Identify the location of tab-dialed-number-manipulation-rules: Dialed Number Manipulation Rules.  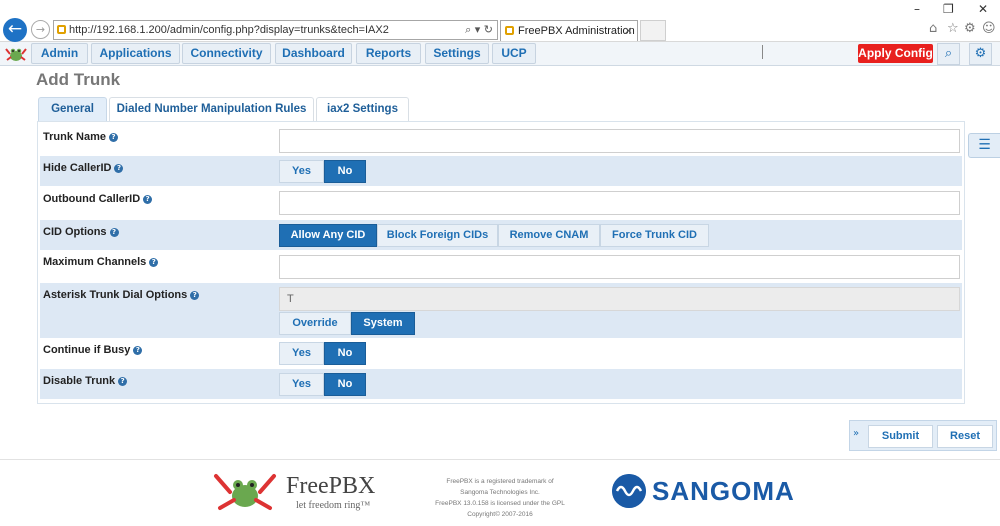
(211, 109).